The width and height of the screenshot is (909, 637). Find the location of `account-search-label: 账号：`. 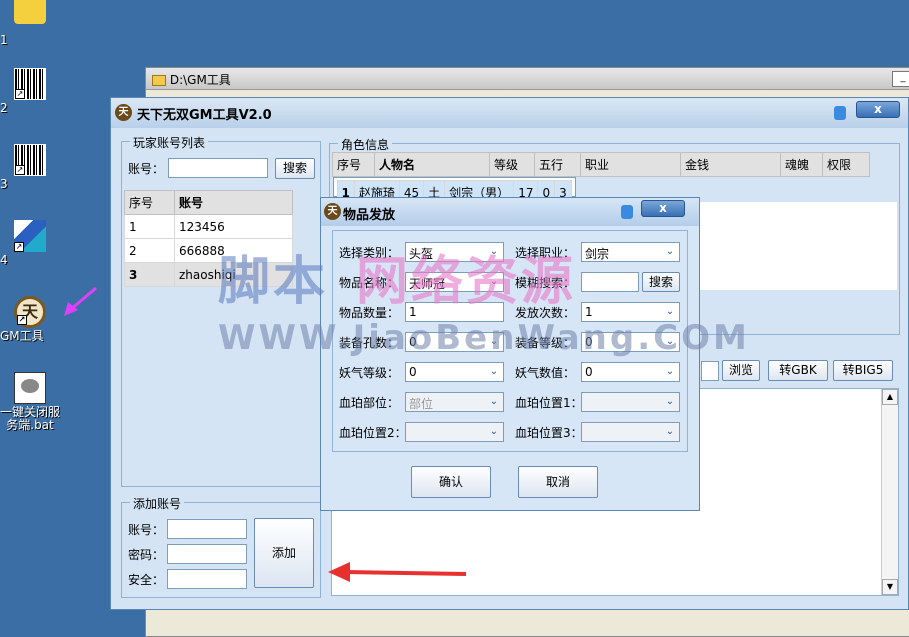

account-search-label: 账号： is located at coordinates (146, 169).